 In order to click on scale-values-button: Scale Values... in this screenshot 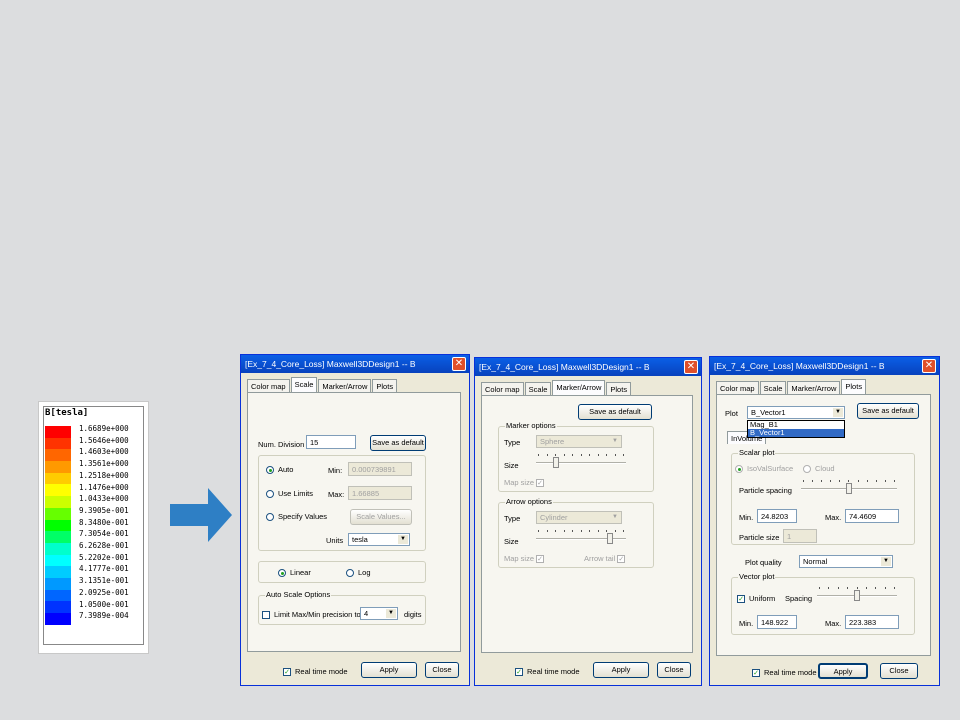, I will do `click(381, 517)`.